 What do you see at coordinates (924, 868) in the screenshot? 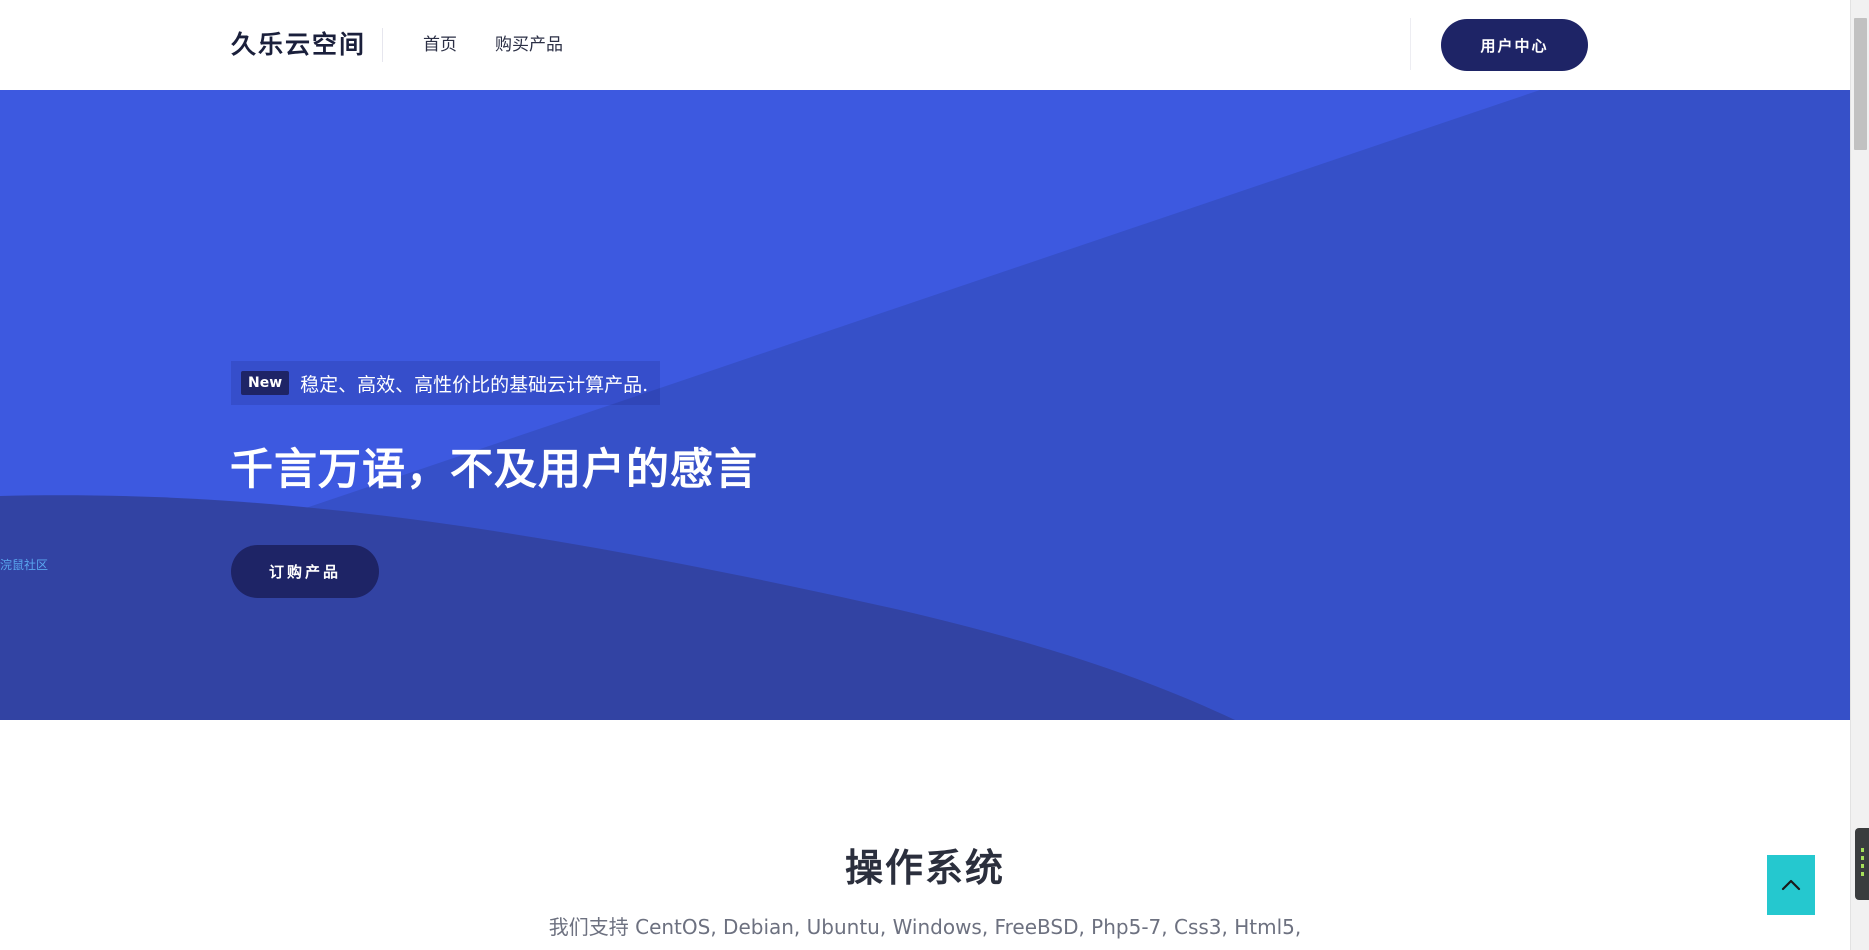
I see `os-section-title: 操作系统` at bounding box center [924, 868].